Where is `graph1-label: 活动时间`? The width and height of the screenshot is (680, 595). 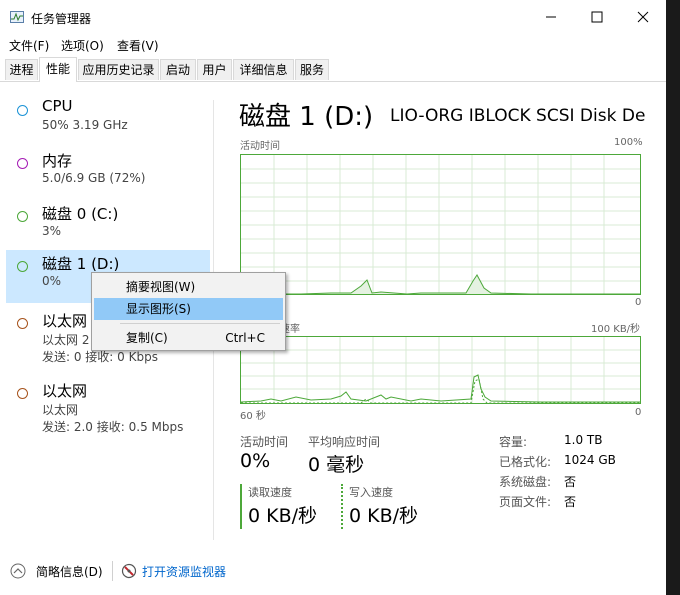
graph1-label: 活动时间 is located at coordinates (260, 146).